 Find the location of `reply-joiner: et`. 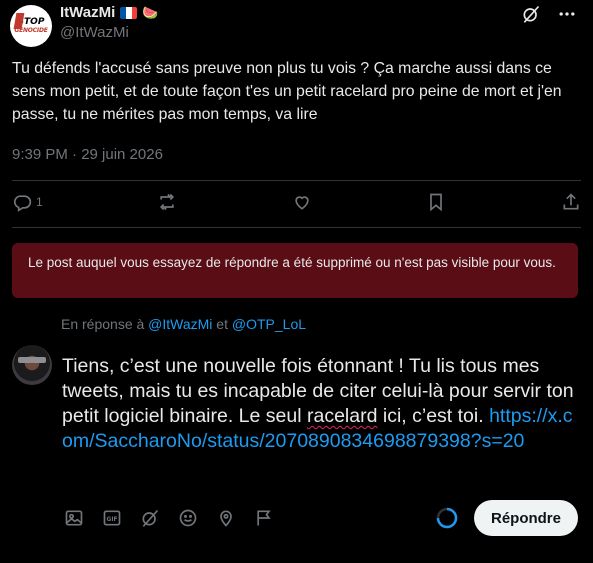

reply-joiner: et is located at coordinates (222, 324).